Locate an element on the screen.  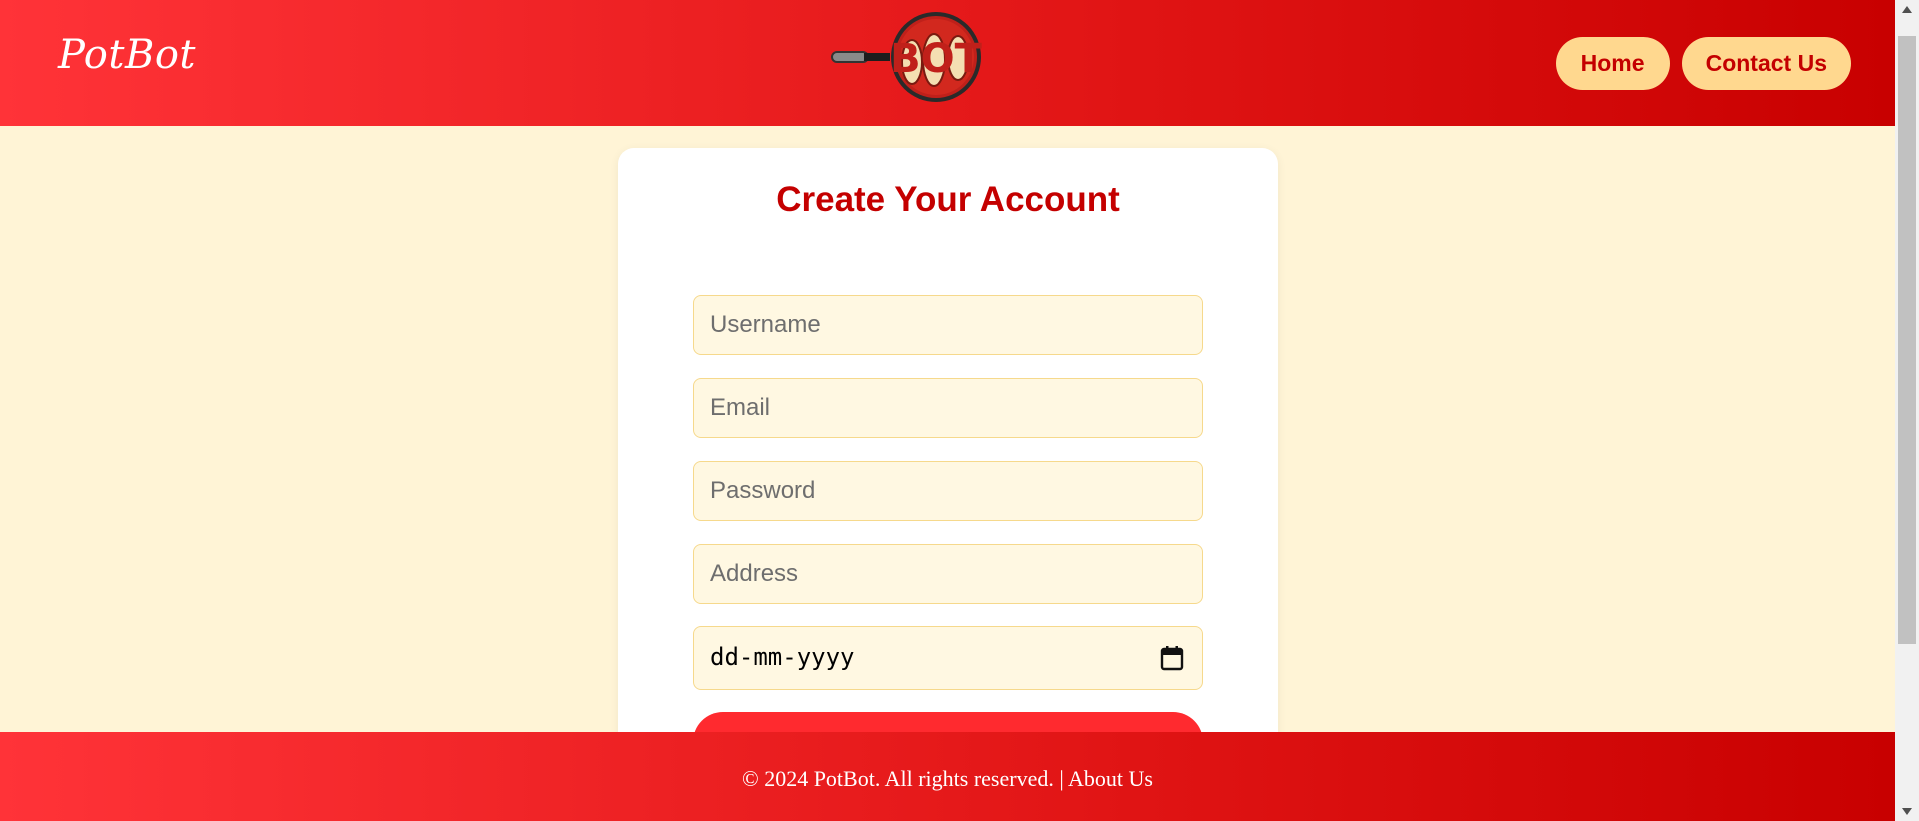
footer-copyright: © 2024 PotBot. All rights reserved. | is located at coordinates (905, 778).